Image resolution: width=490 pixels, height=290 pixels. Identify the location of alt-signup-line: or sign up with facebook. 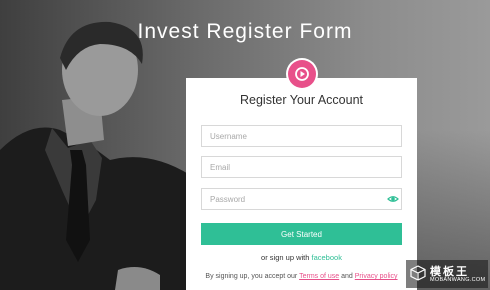
(301, 257).